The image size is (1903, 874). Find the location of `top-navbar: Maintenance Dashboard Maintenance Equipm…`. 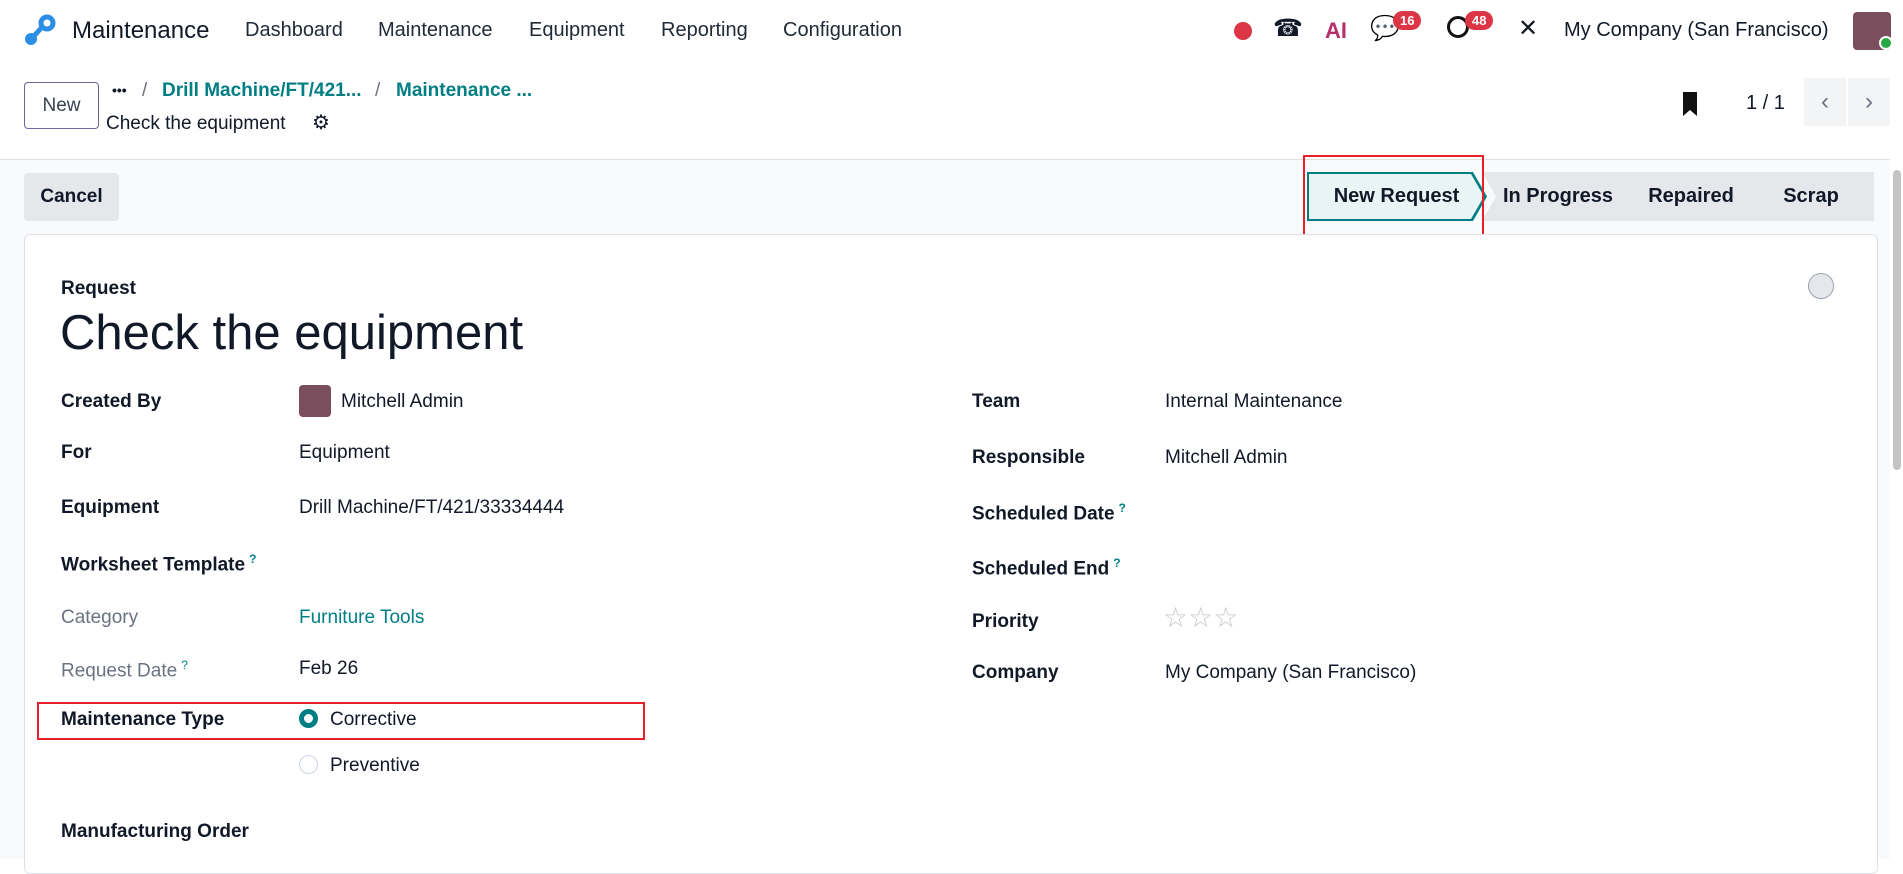

top-navbar: Maintenance Dashboard Maintenance Equipm… is located at coordinates (951, 31).